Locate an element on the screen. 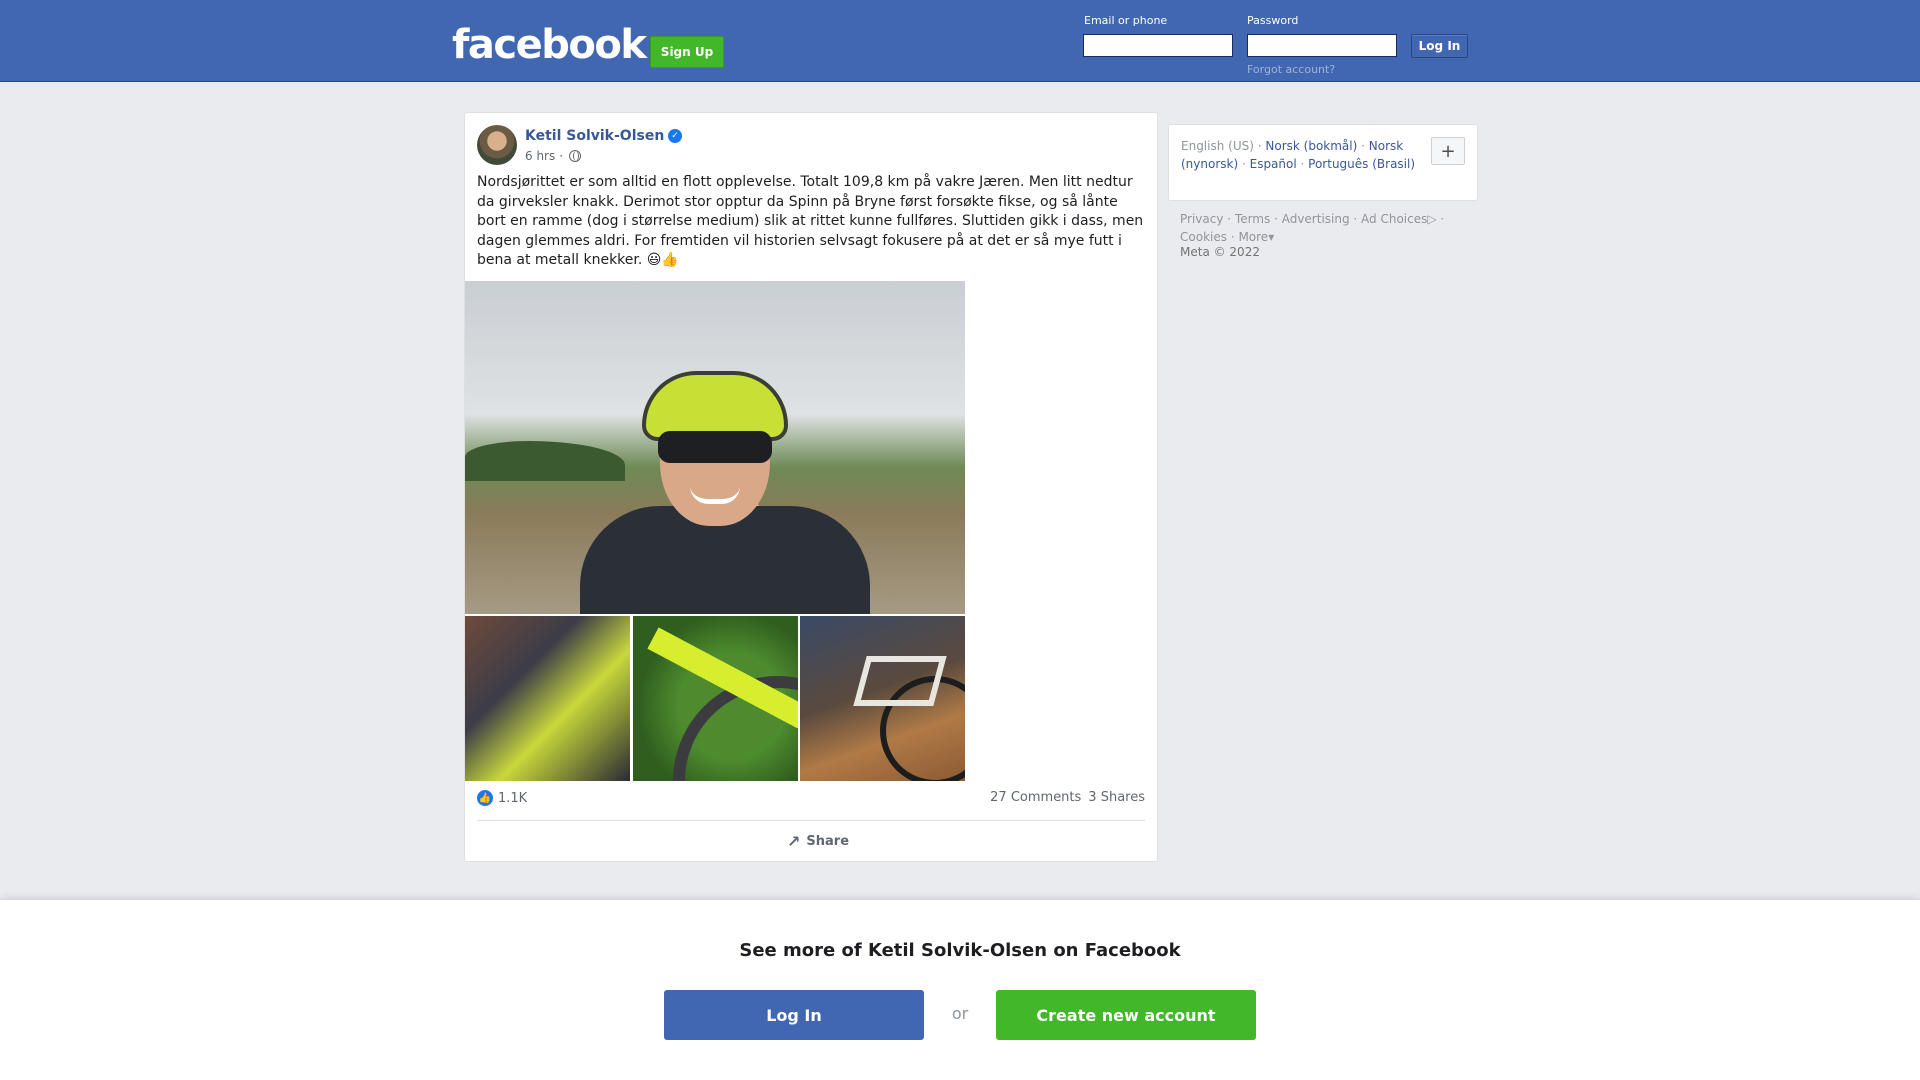 The width and height of the screenshot is (1920, 1080). post-meta: 6 hrs · is located at coordinates (553, 156).